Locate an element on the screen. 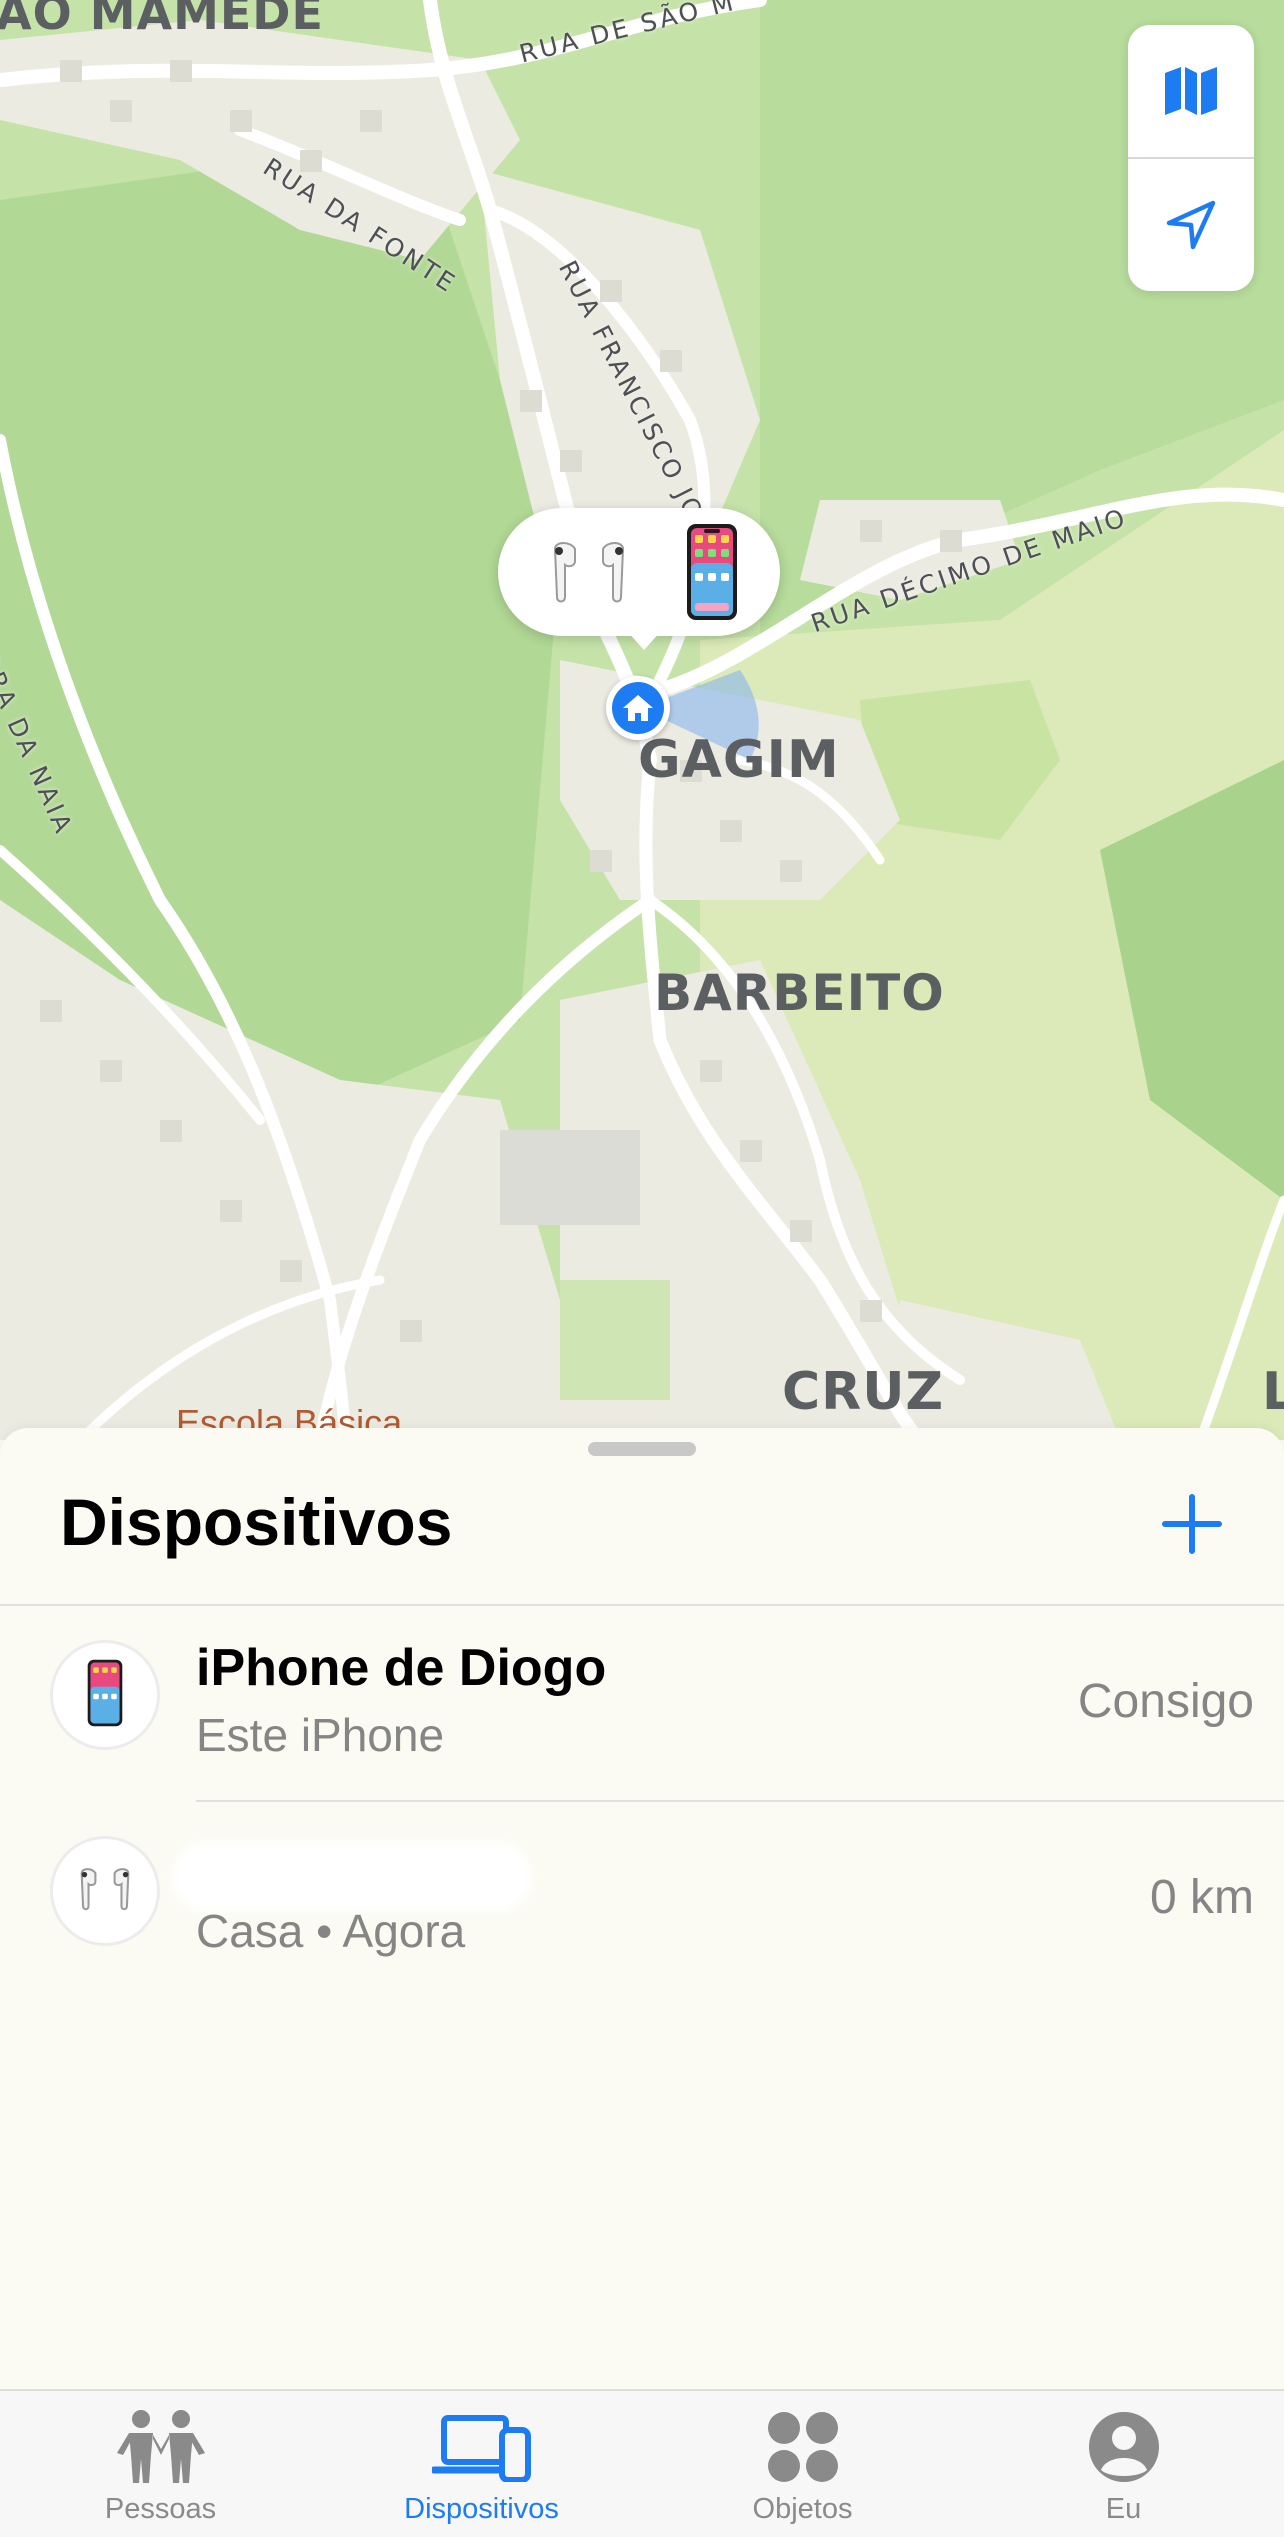  current-location-button is located at coordinates (1191, 225).